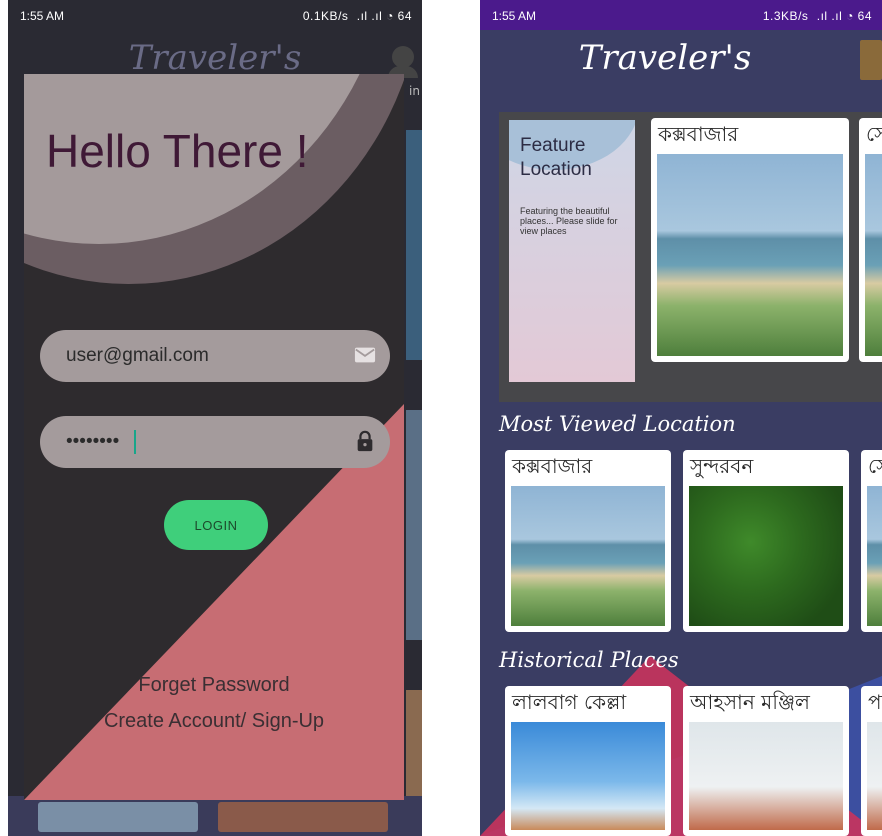  I want to click on historical-card-label: লালবাগ কেল্লা, so click(569, 702).